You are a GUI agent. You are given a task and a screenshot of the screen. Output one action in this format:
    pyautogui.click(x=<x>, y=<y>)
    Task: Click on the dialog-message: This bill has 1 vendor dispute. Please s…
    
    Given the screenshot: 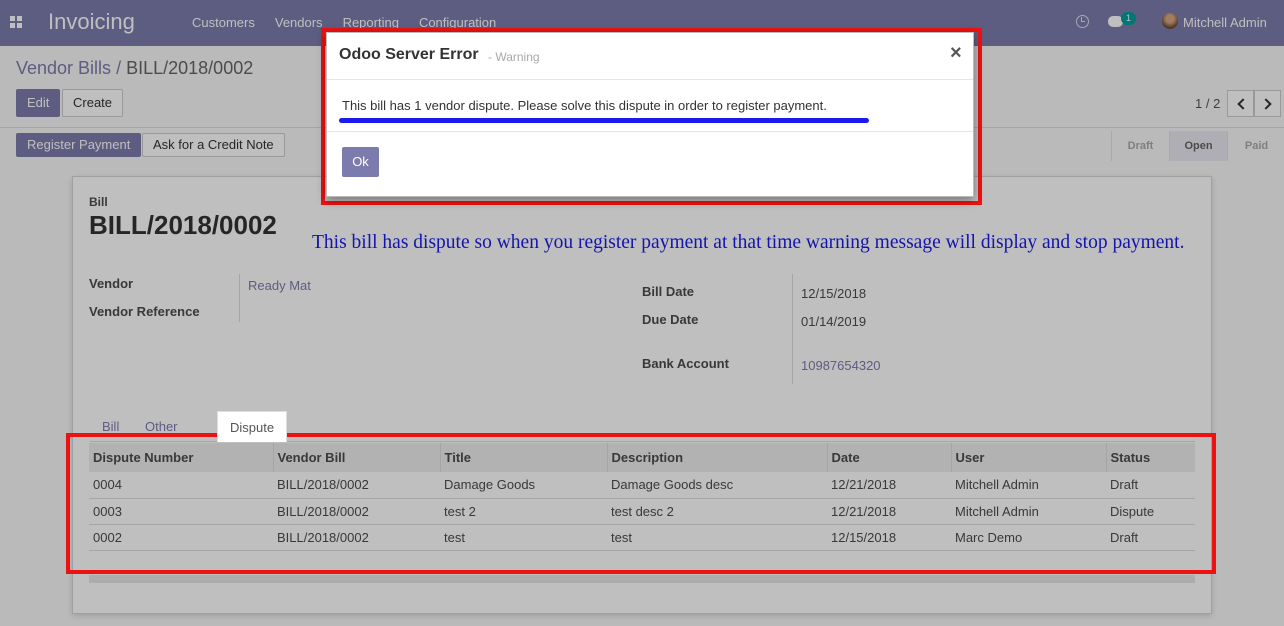 What is the action you would take?
    pyautogui.click(x=584, y=105)
    